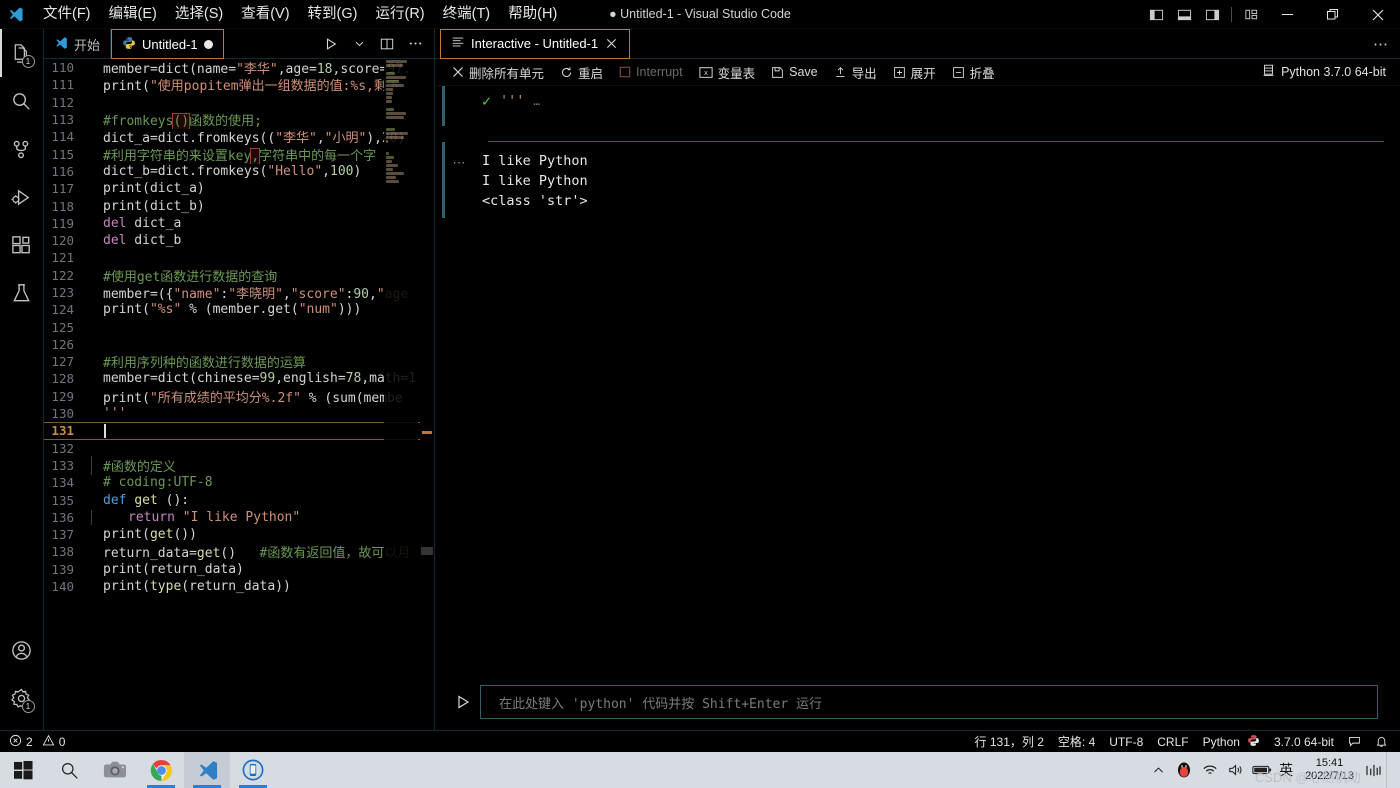  I want to click on menu-go: 转到(G), so click(333, 14).